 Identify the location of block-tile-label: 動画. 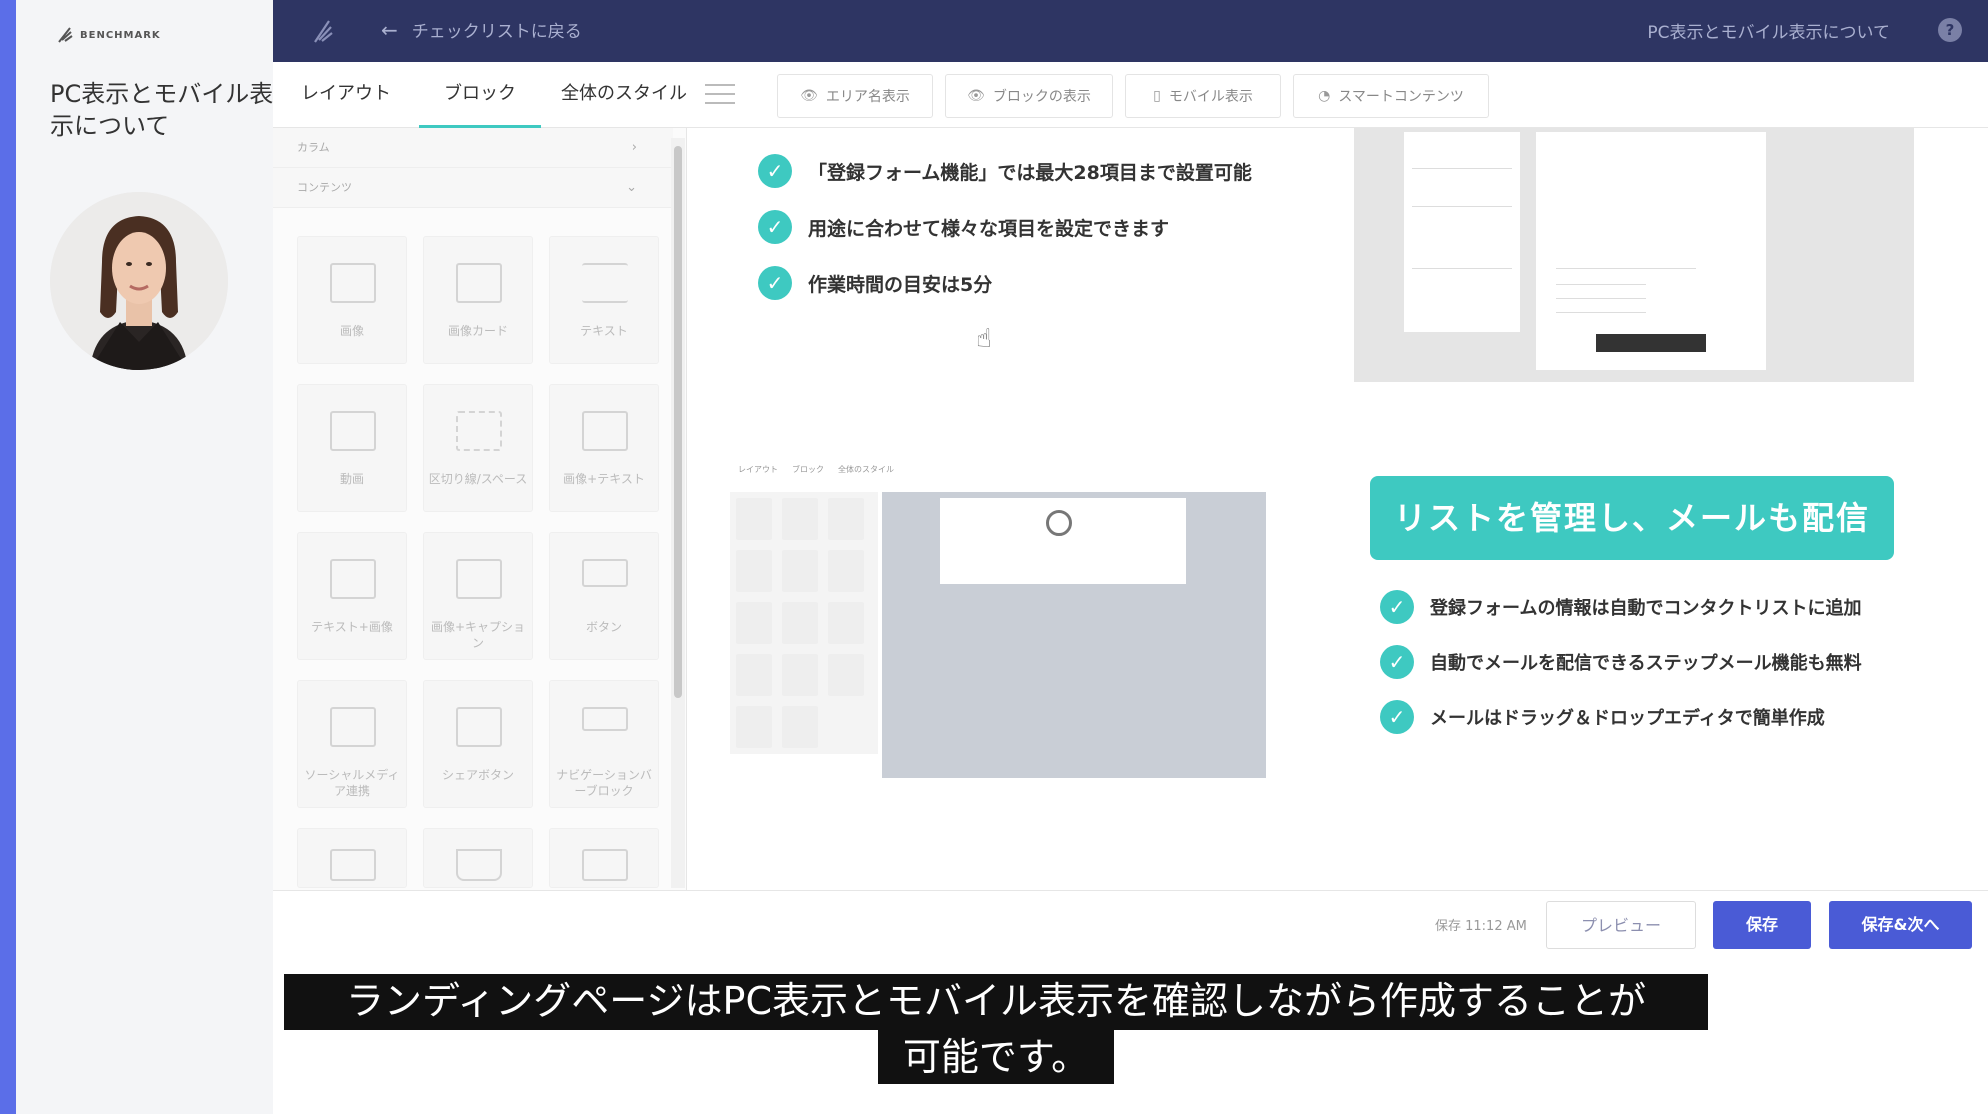
(351, 479).